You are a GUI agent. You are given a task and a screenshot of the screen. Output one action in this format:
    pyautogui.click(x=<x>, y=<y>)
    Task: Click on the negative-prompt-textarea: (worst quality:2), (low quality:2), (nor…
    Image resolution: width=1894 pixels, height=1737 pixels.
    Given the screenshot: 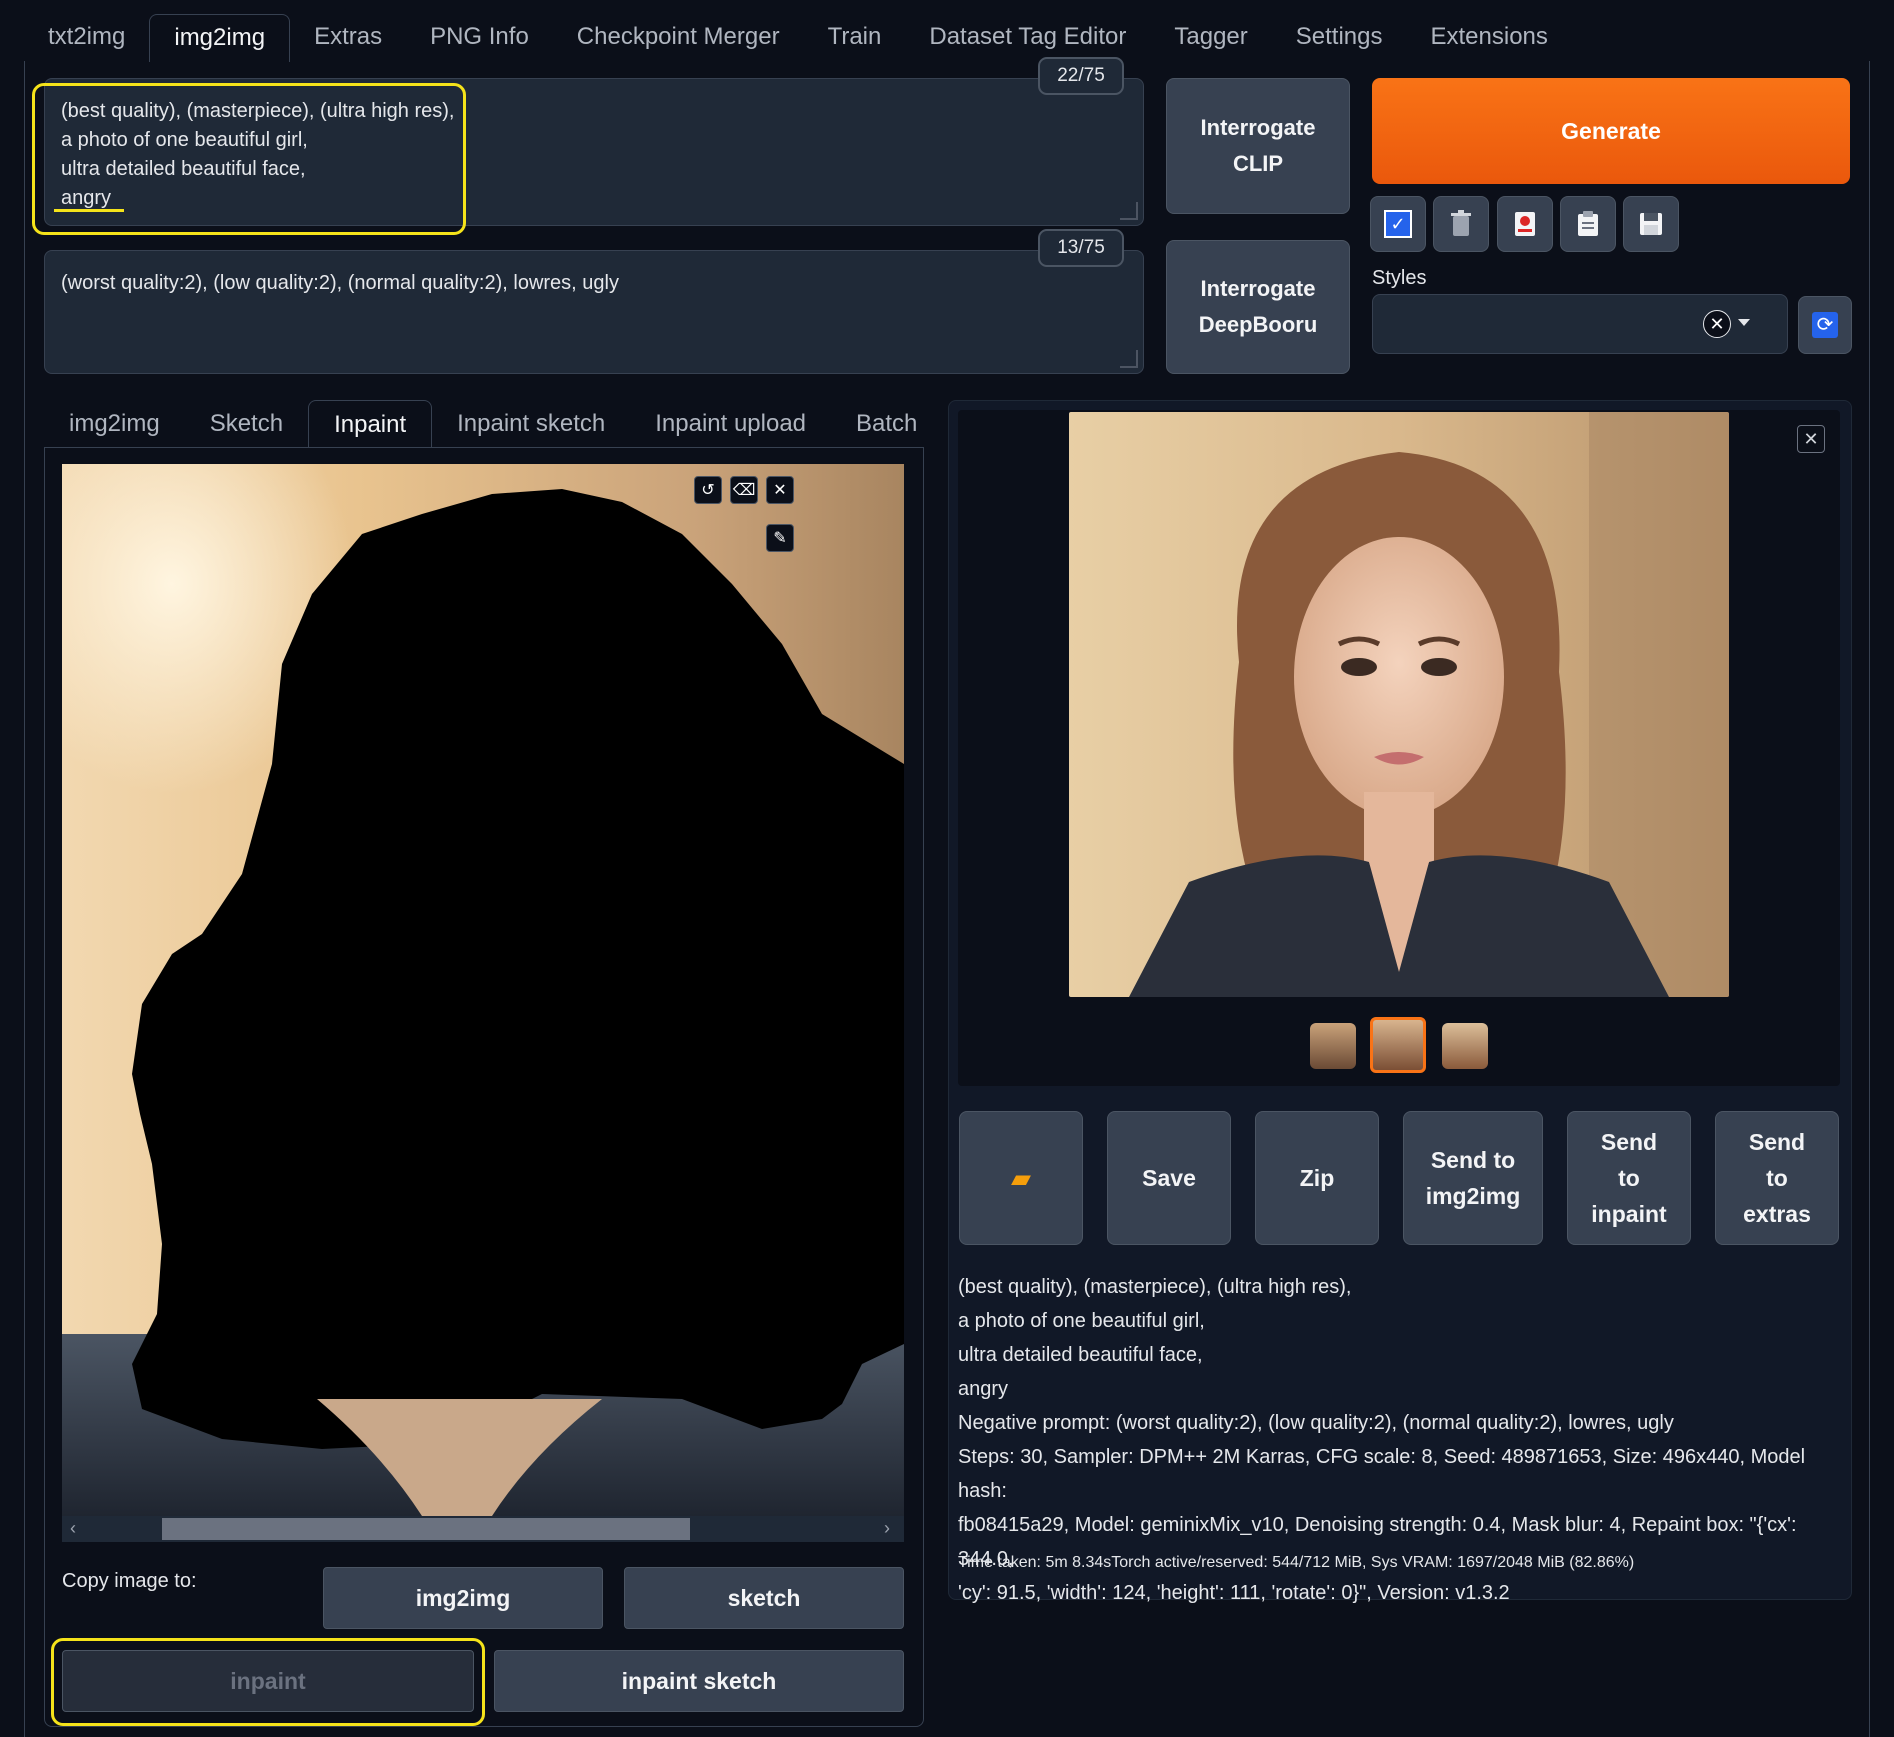 What is the action you would take?
    pyautogui.click(x=594, y=312)
    